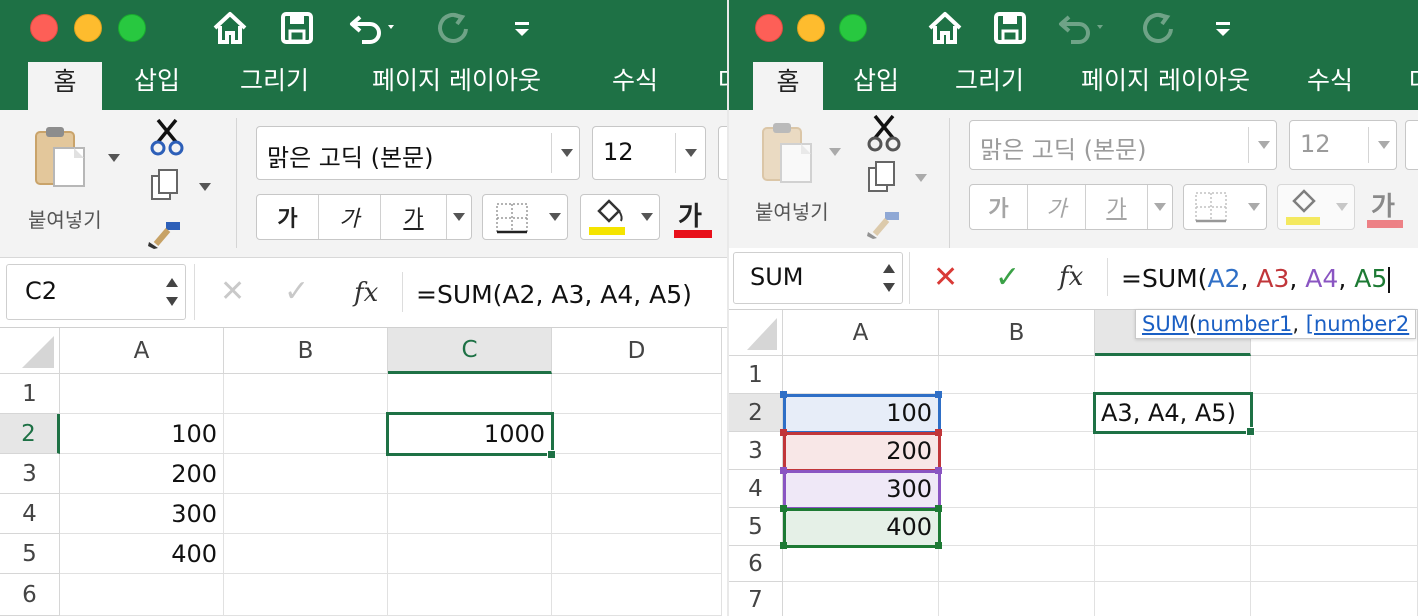 This screenshot has height=616, width=1418. I want to click on font-size-caret, so click(691, 153).